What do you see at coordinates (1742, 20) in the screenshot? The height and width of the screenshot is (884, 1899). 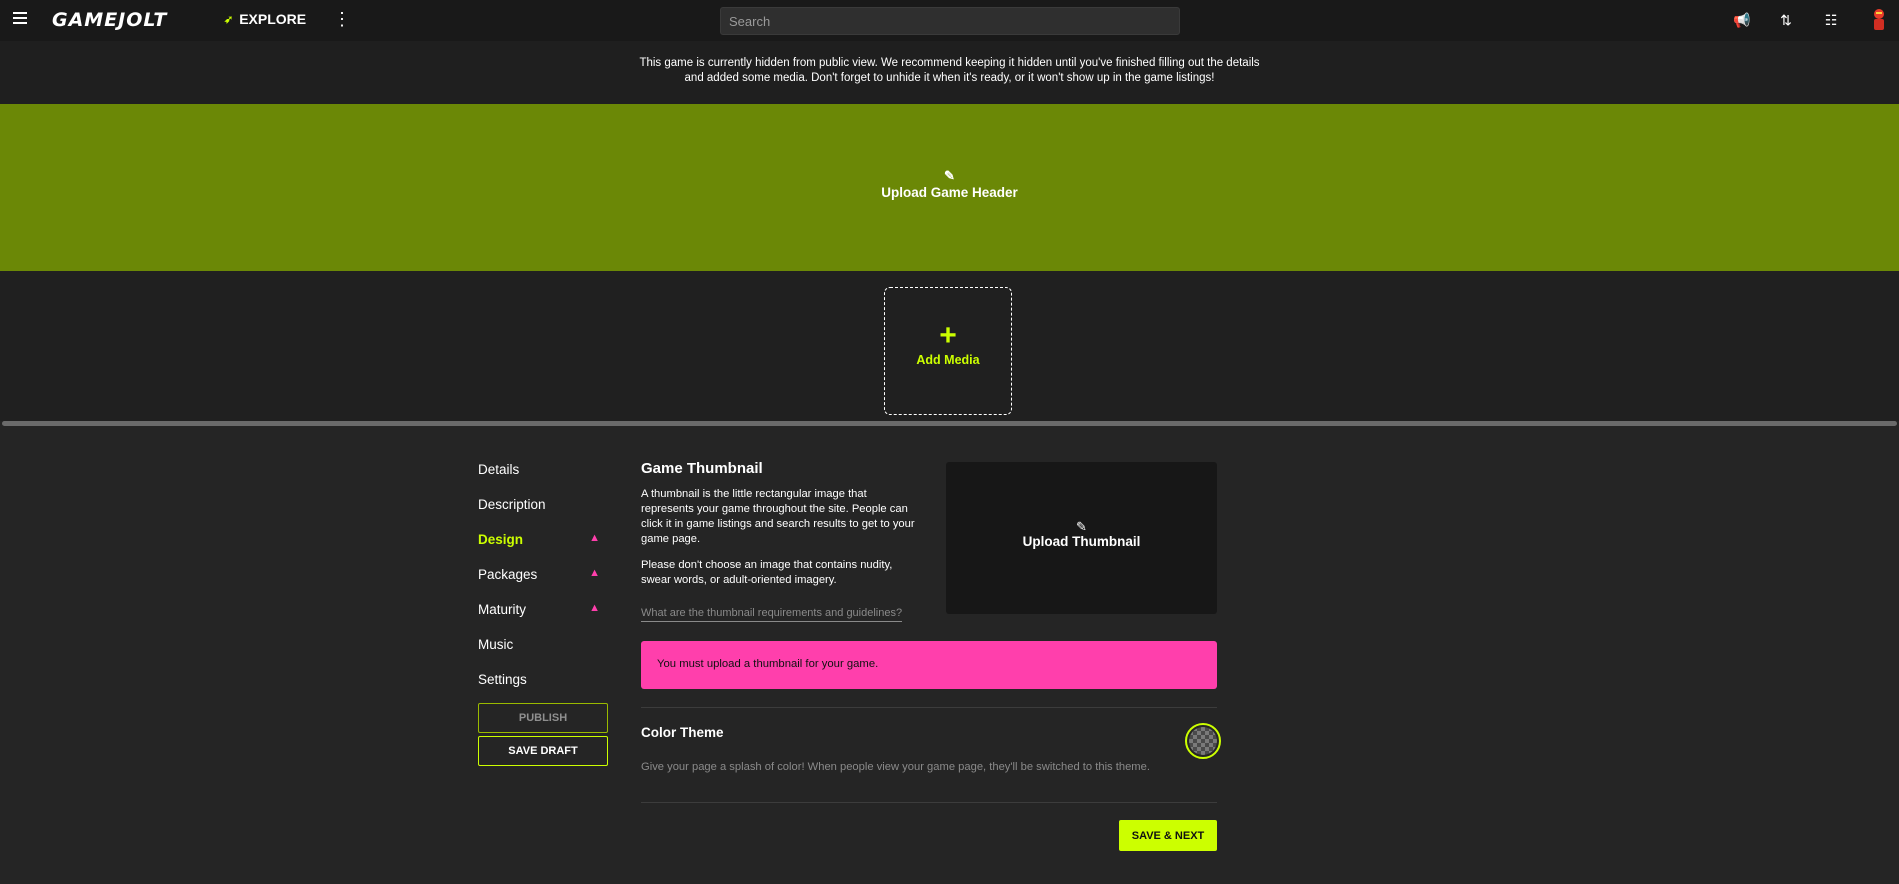 I see `megaphone-icon: 📢` at bounding box center [1742, 20].